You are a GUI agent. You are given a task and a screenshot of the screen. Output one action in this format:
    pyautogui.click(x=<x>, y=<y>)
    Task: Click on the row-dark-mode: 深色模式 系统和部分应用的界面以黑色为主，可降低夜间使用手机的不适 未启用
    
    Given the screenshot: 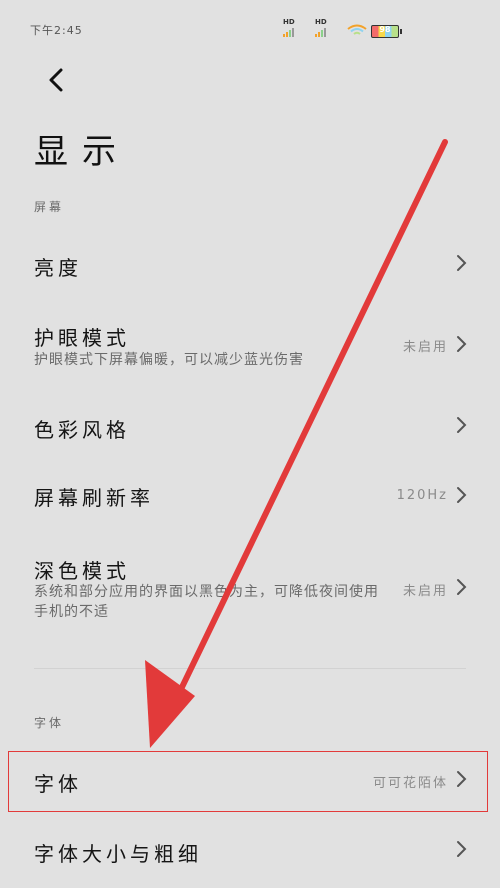 What is the action you would take?
    pyautogui.click(x=250, y=590)
    